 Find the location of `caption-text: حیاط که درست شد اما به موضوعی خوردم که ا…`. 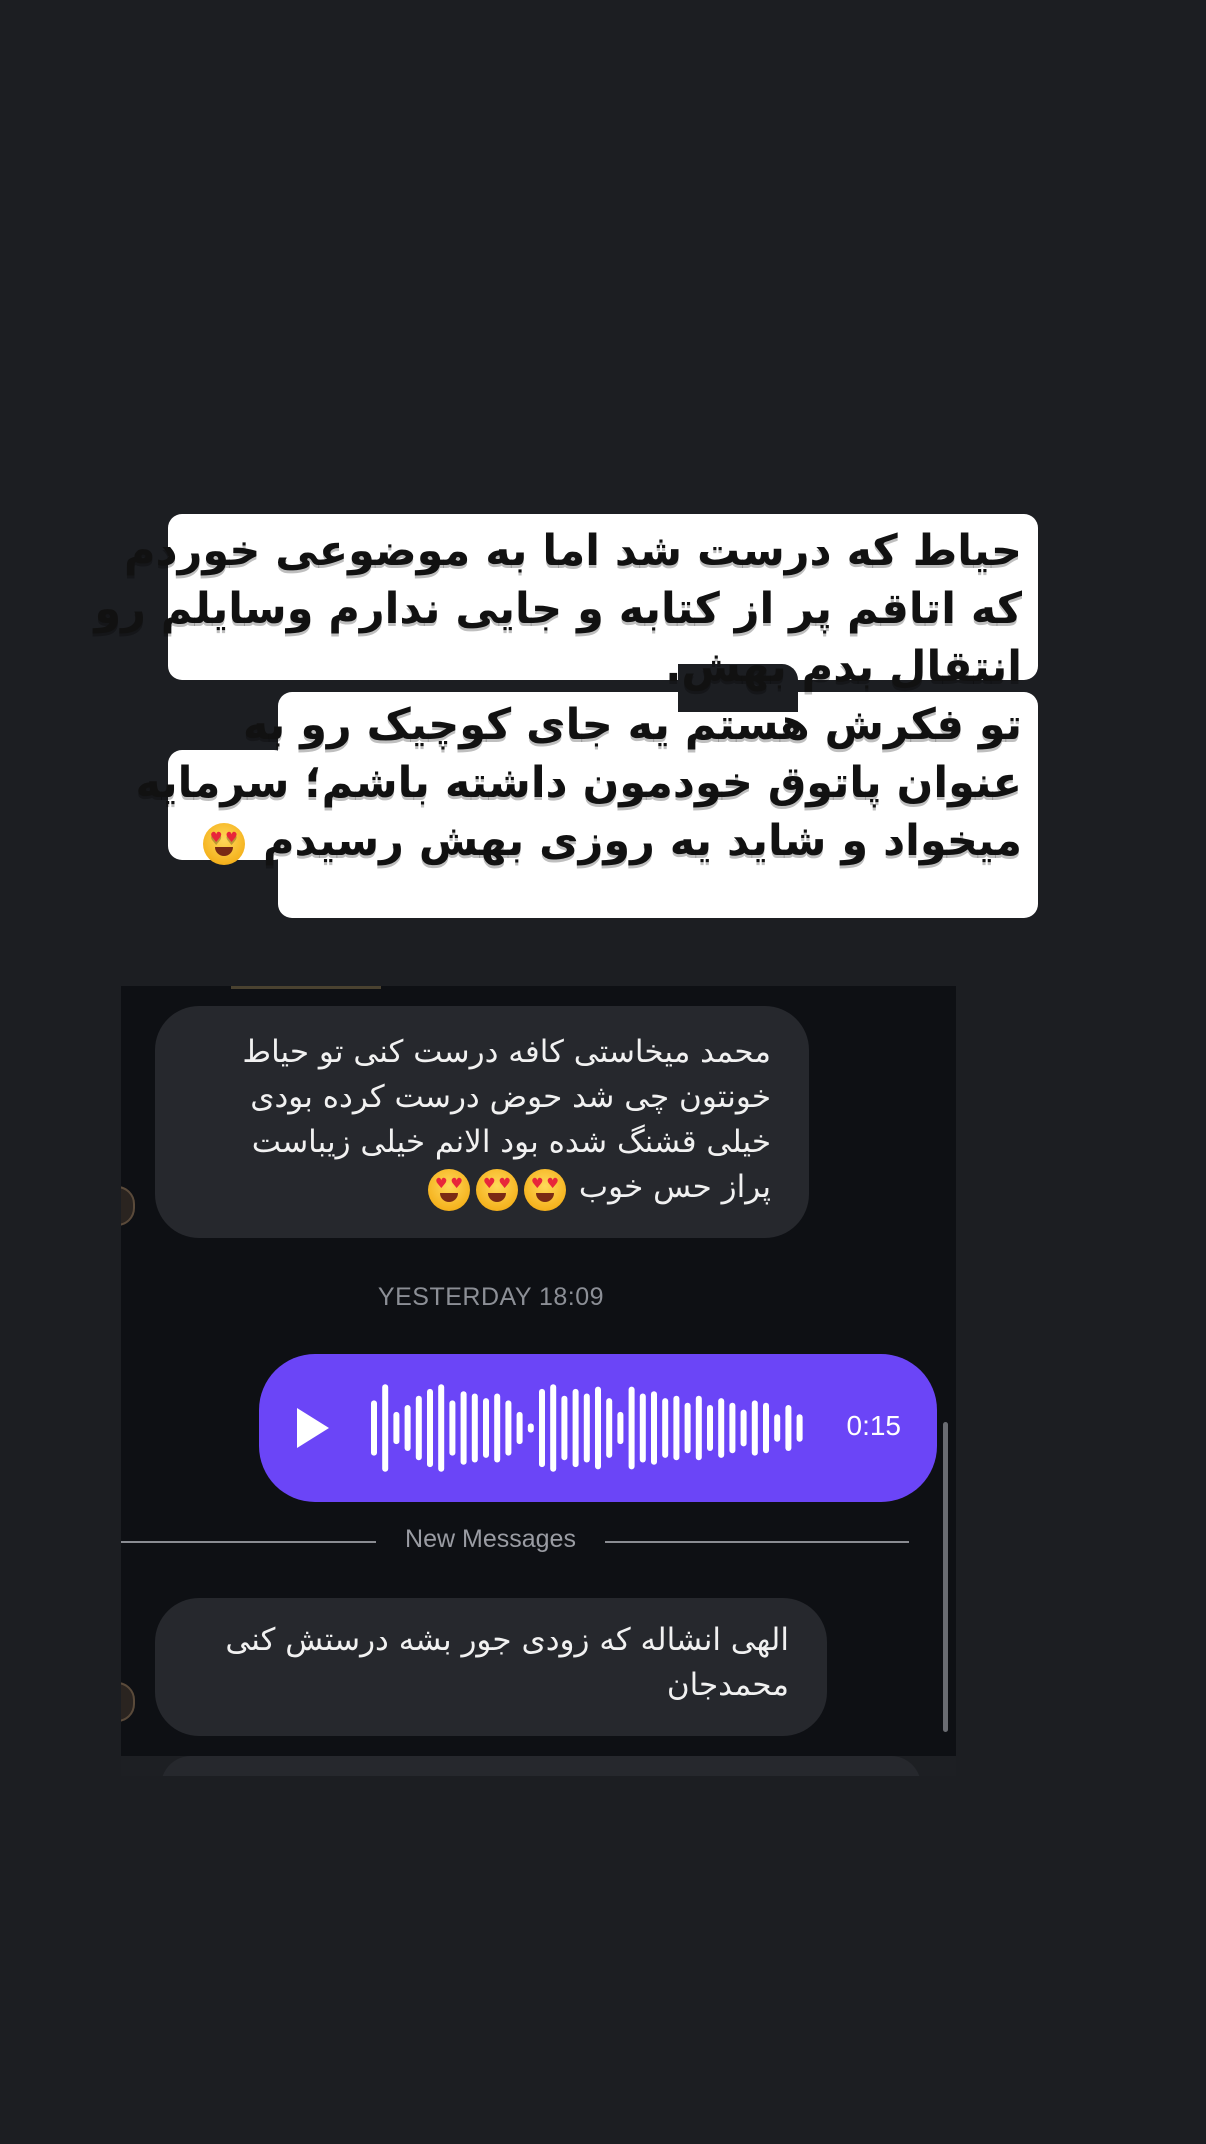

caption-text: حیاط که درست شد اما به موضوعی خوردم که ا… is located at coordinates (558, 696).